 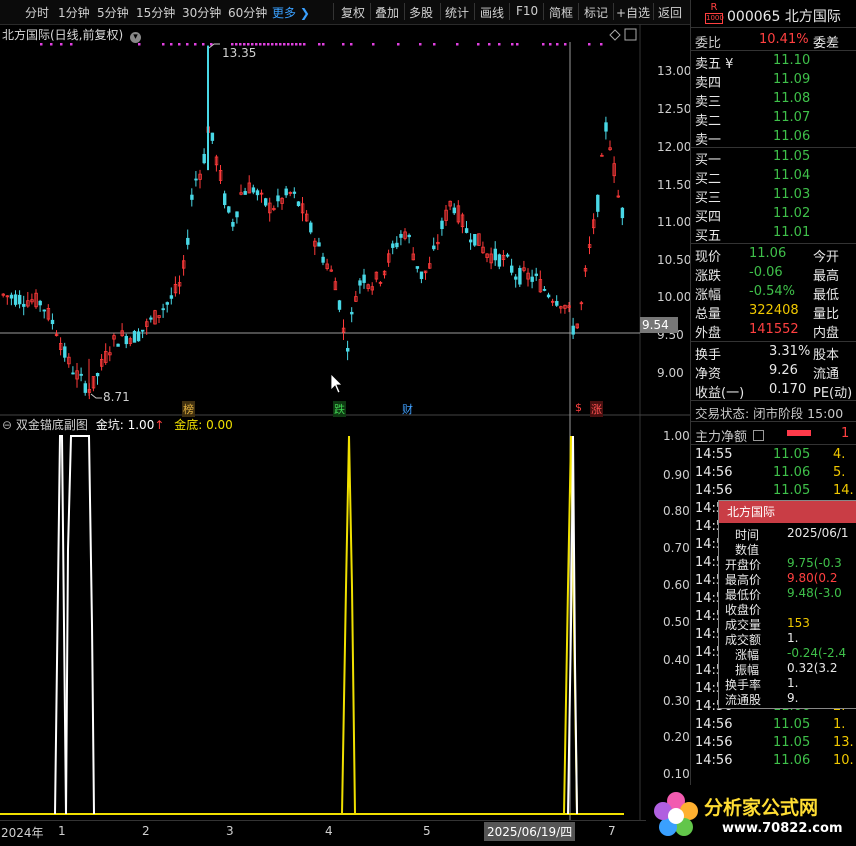 I want to click on window-icon, so click(x=630, y=34).